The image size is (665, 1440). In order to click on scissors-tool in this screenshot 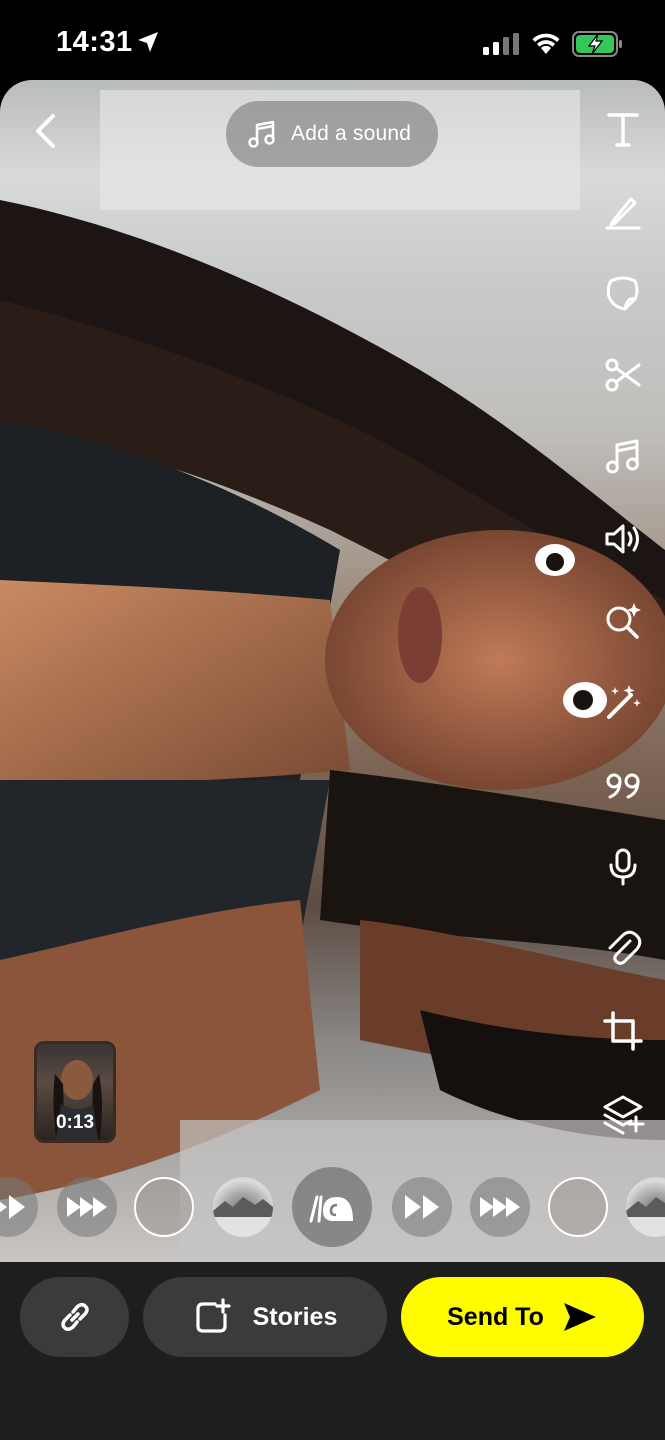, I will do `click(623, 375)`.